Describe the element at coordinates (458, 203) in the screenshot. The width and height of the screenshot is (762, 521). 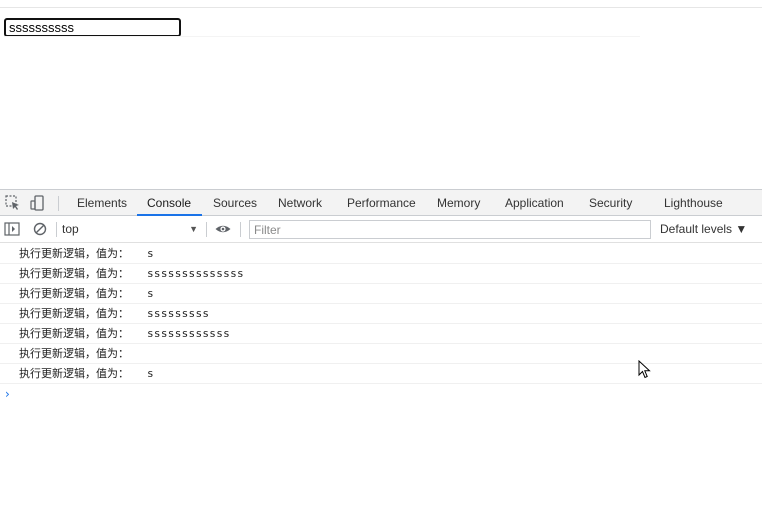
I see `tab-memory: Memory` at that location.